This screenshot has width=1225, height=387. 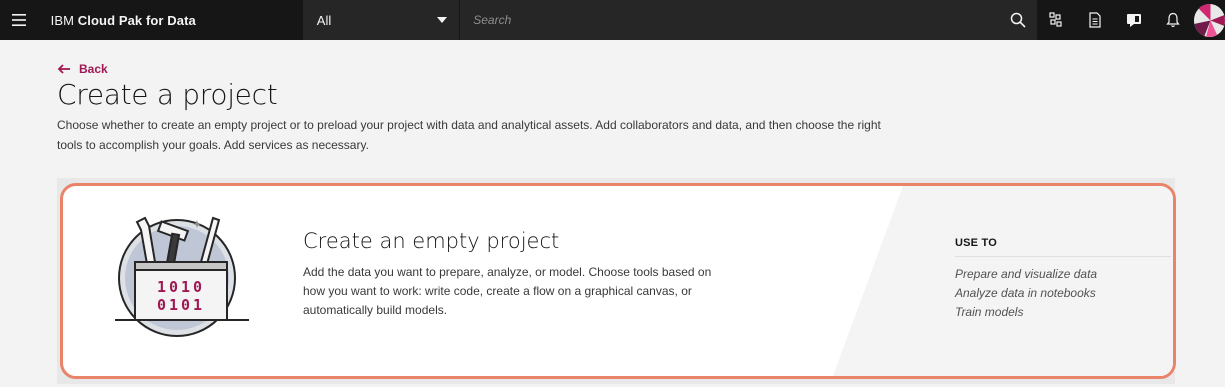 What do you see at coordinates (167, 94) in the screenshot?
I see `page-title: Create a project` at bounding box center [167, 94].